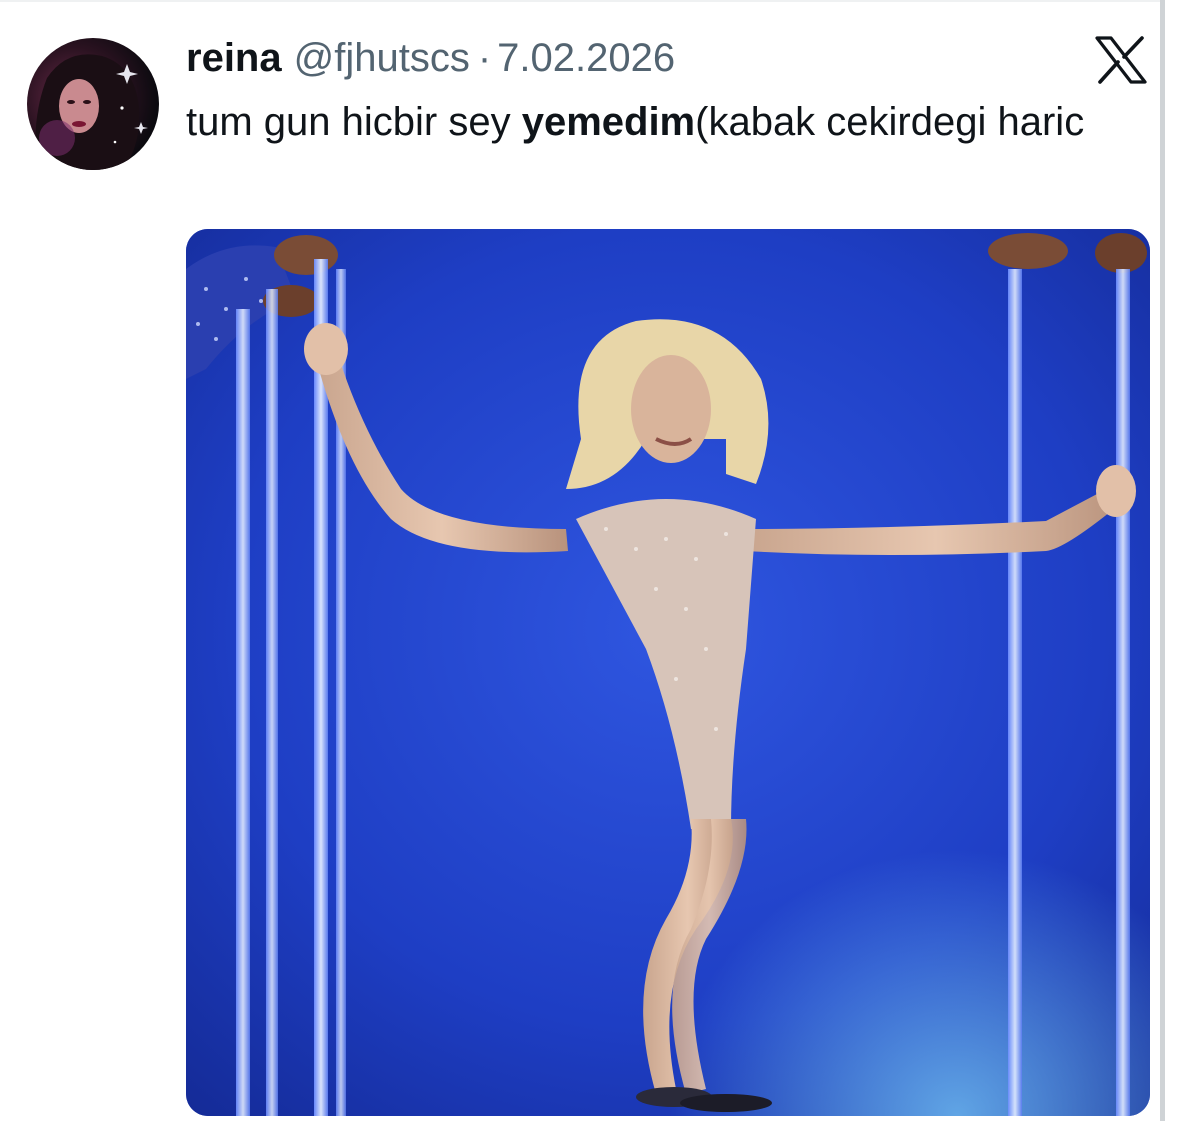 This screenshot has height=1121, width=1179. What do you see at coordinates (586, 58) in the screenshot?
I see `tweet-date: 7.02.2026` at bounding box center [586, 58].